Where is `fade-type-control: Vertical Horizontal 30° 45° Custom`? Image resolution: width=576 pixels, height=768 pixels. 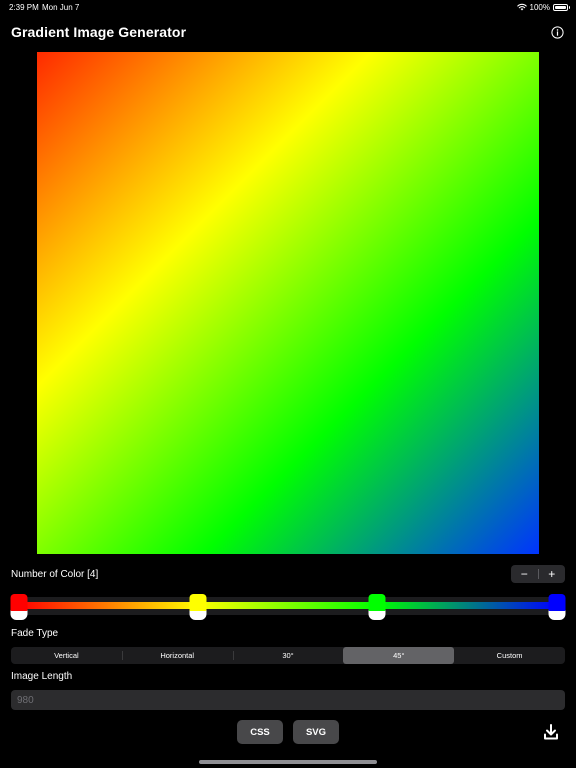 fade-type-control: Vertical Horizontal 30° 45° Custom is located at coordinates (288, 655).